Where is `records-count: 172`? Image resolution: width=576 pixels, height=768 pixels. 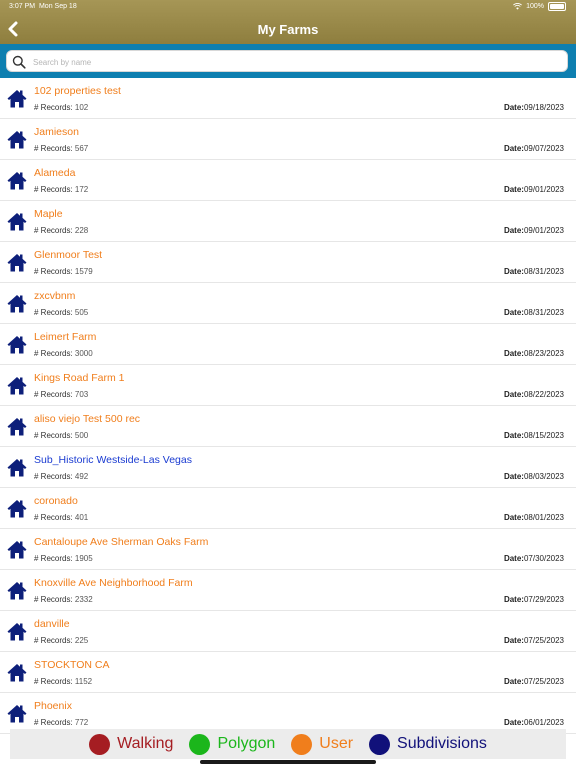 records-count: 172 is located at coordinates (81, 189).